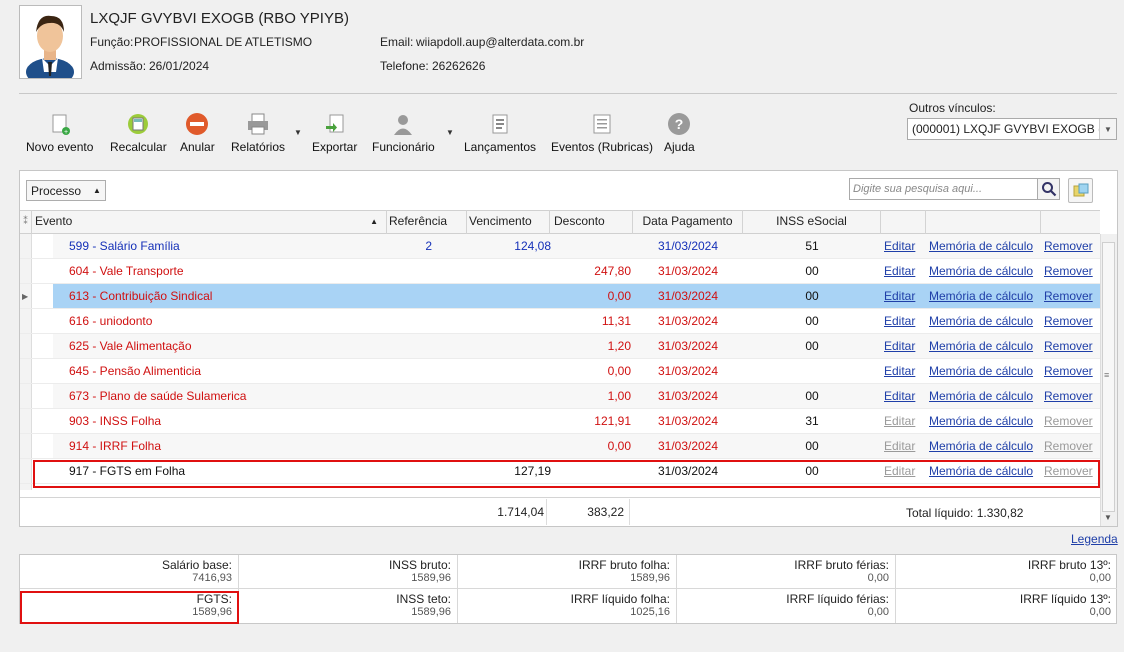 The width and height of the screenshot is (1124, 652). Describe the element at coordinates (612, 271) in the screenshot. I see `cell-desconto: 247,80` at that location.